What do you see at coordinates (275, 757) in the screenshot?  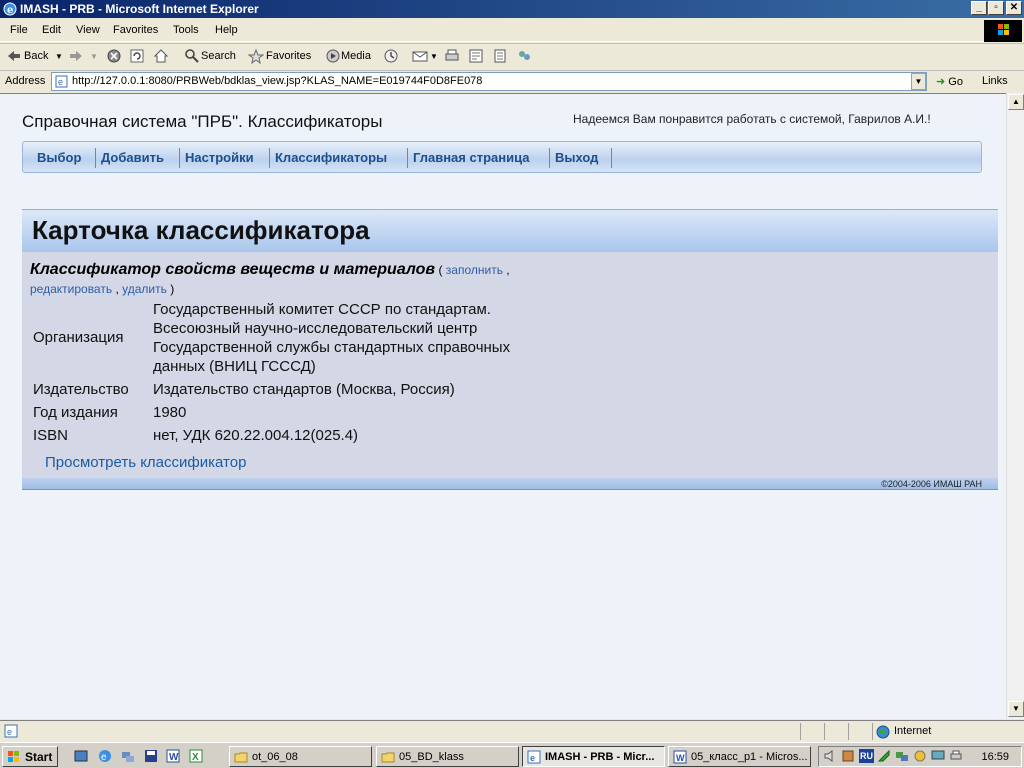 I see `task-label: ot_06_08` at bounding box center [275, 757].